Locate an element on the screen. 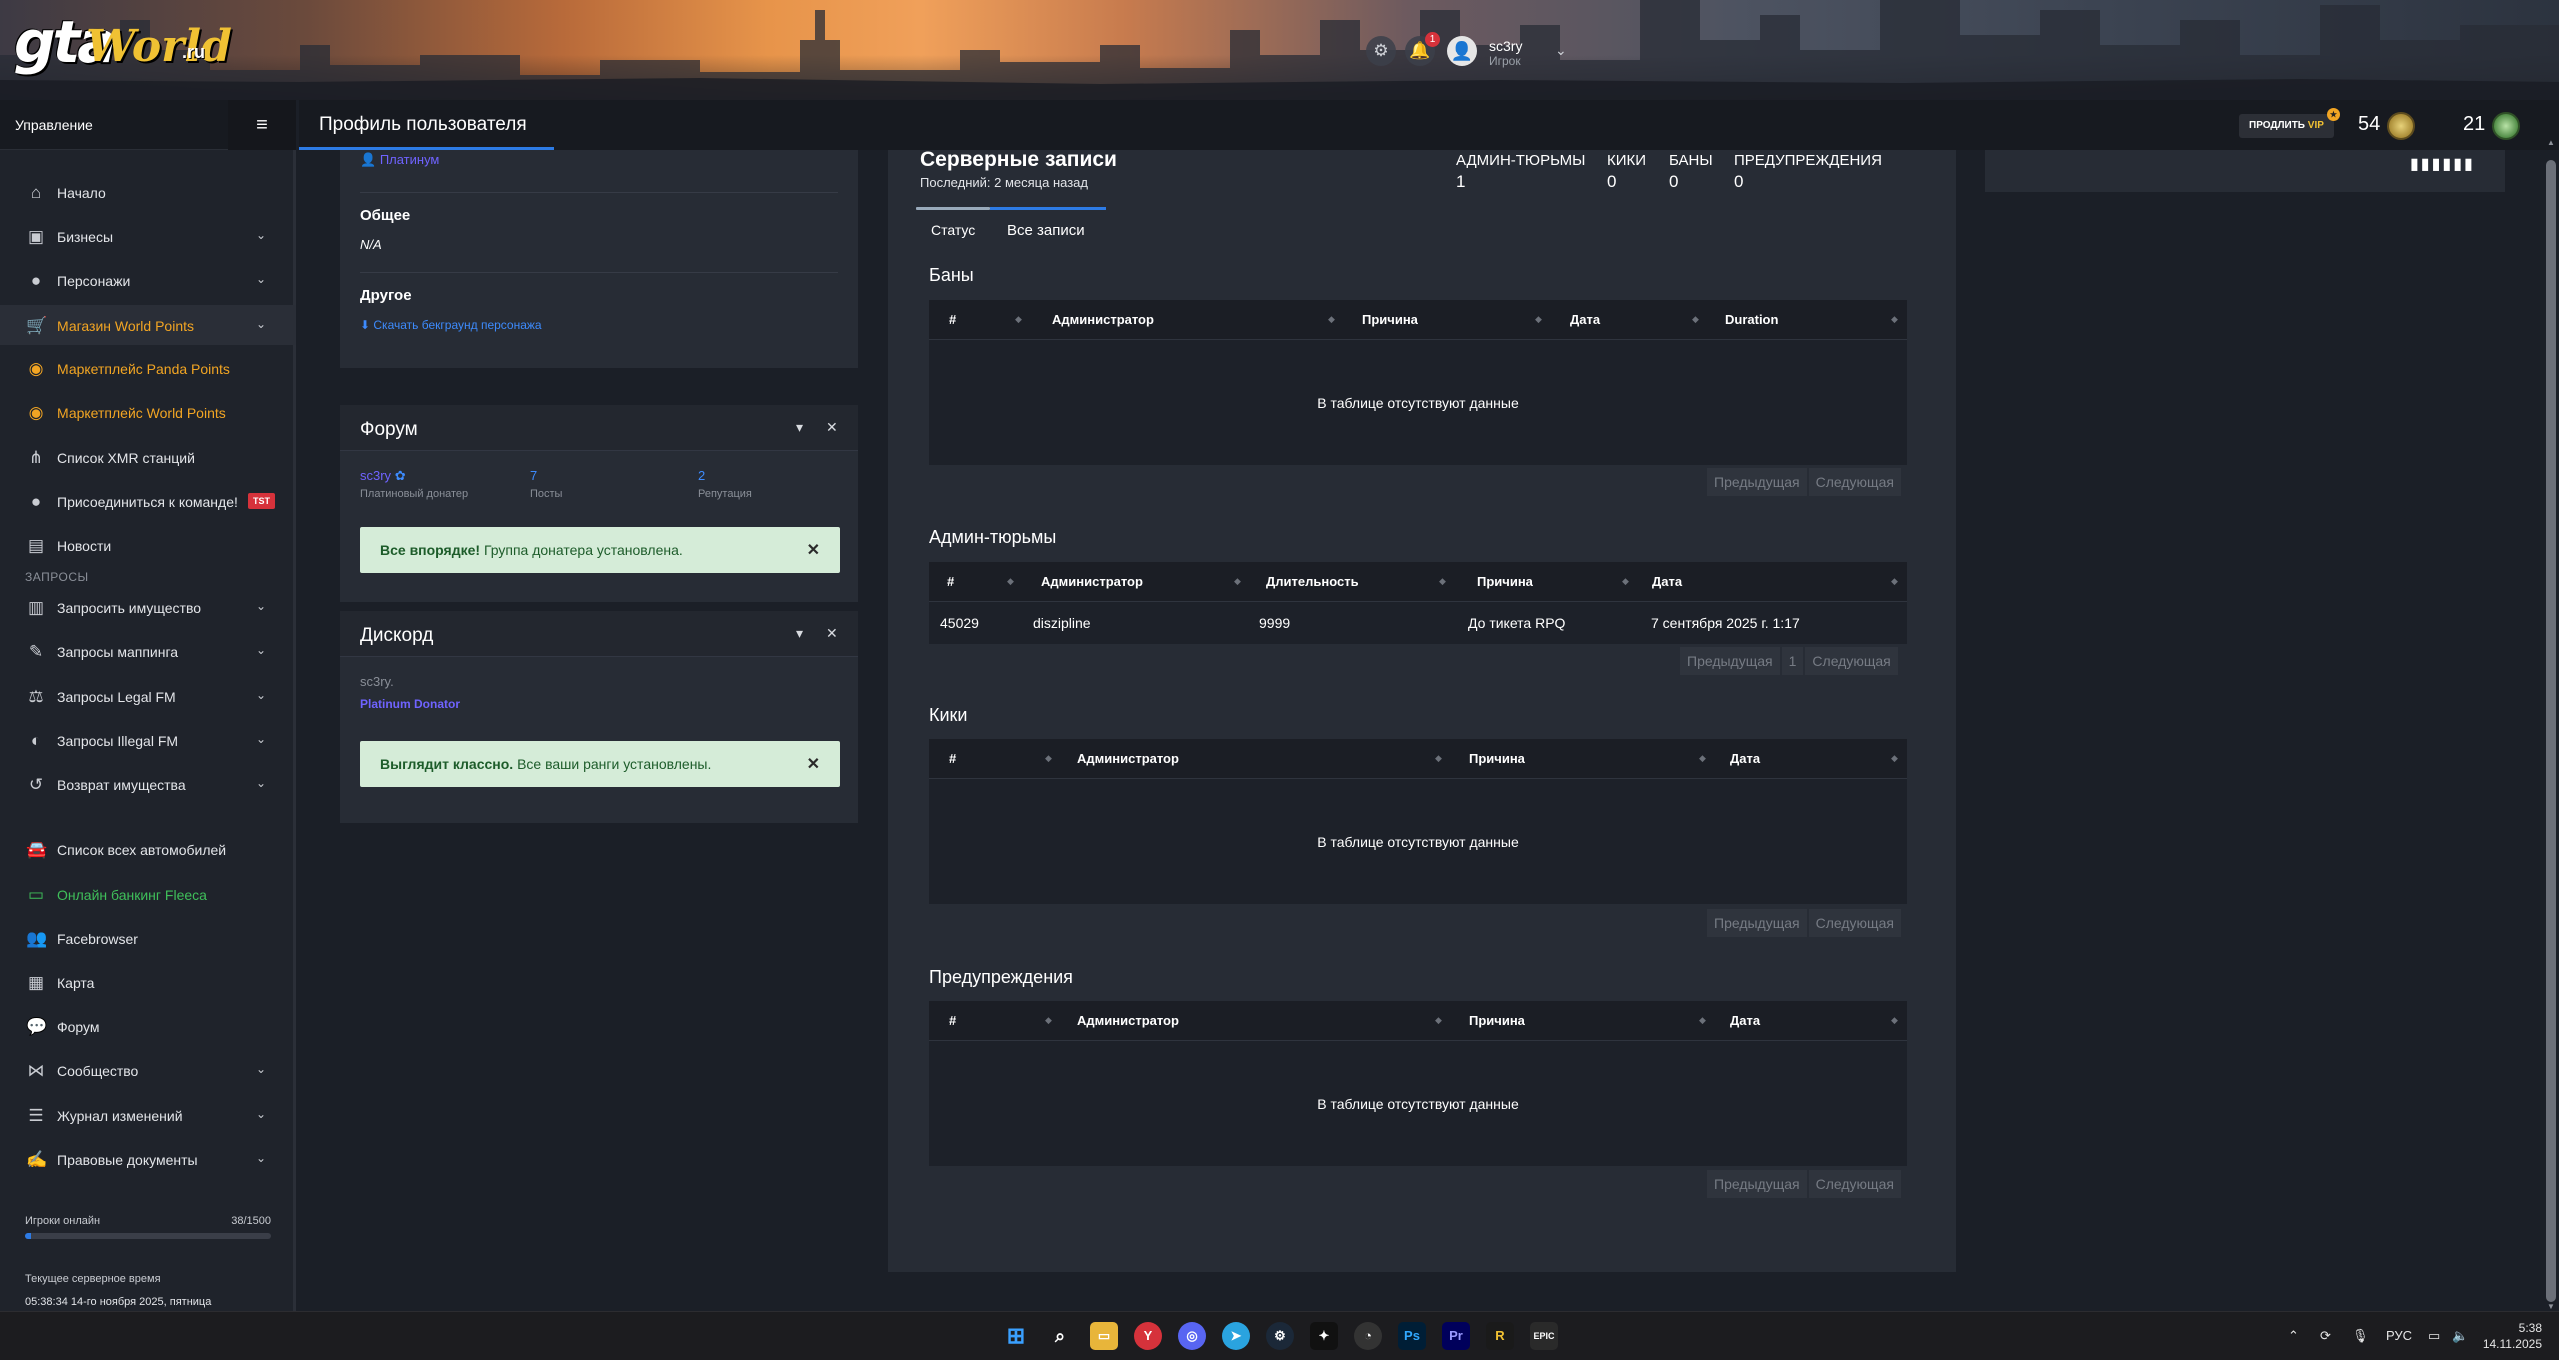  sidebar-item-community: ⋈ Сообщество ⌄ is located at coordinates (148, 1070).